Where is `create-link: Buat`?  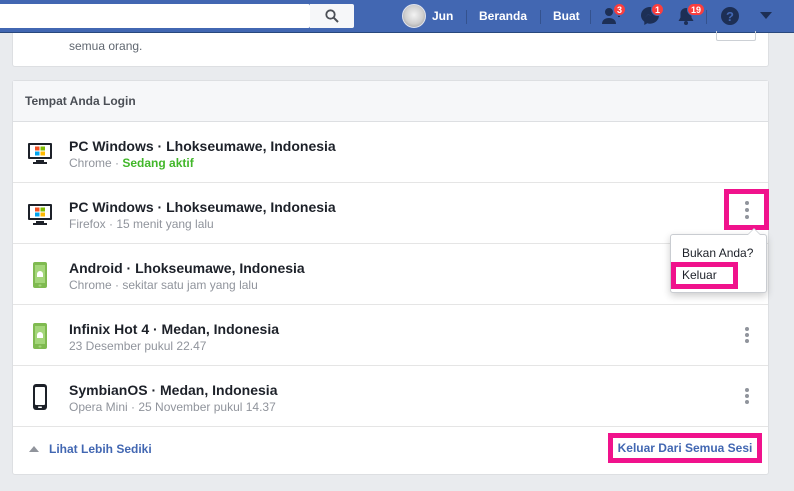 create-link: Buat is located at coordinates (566, 16).